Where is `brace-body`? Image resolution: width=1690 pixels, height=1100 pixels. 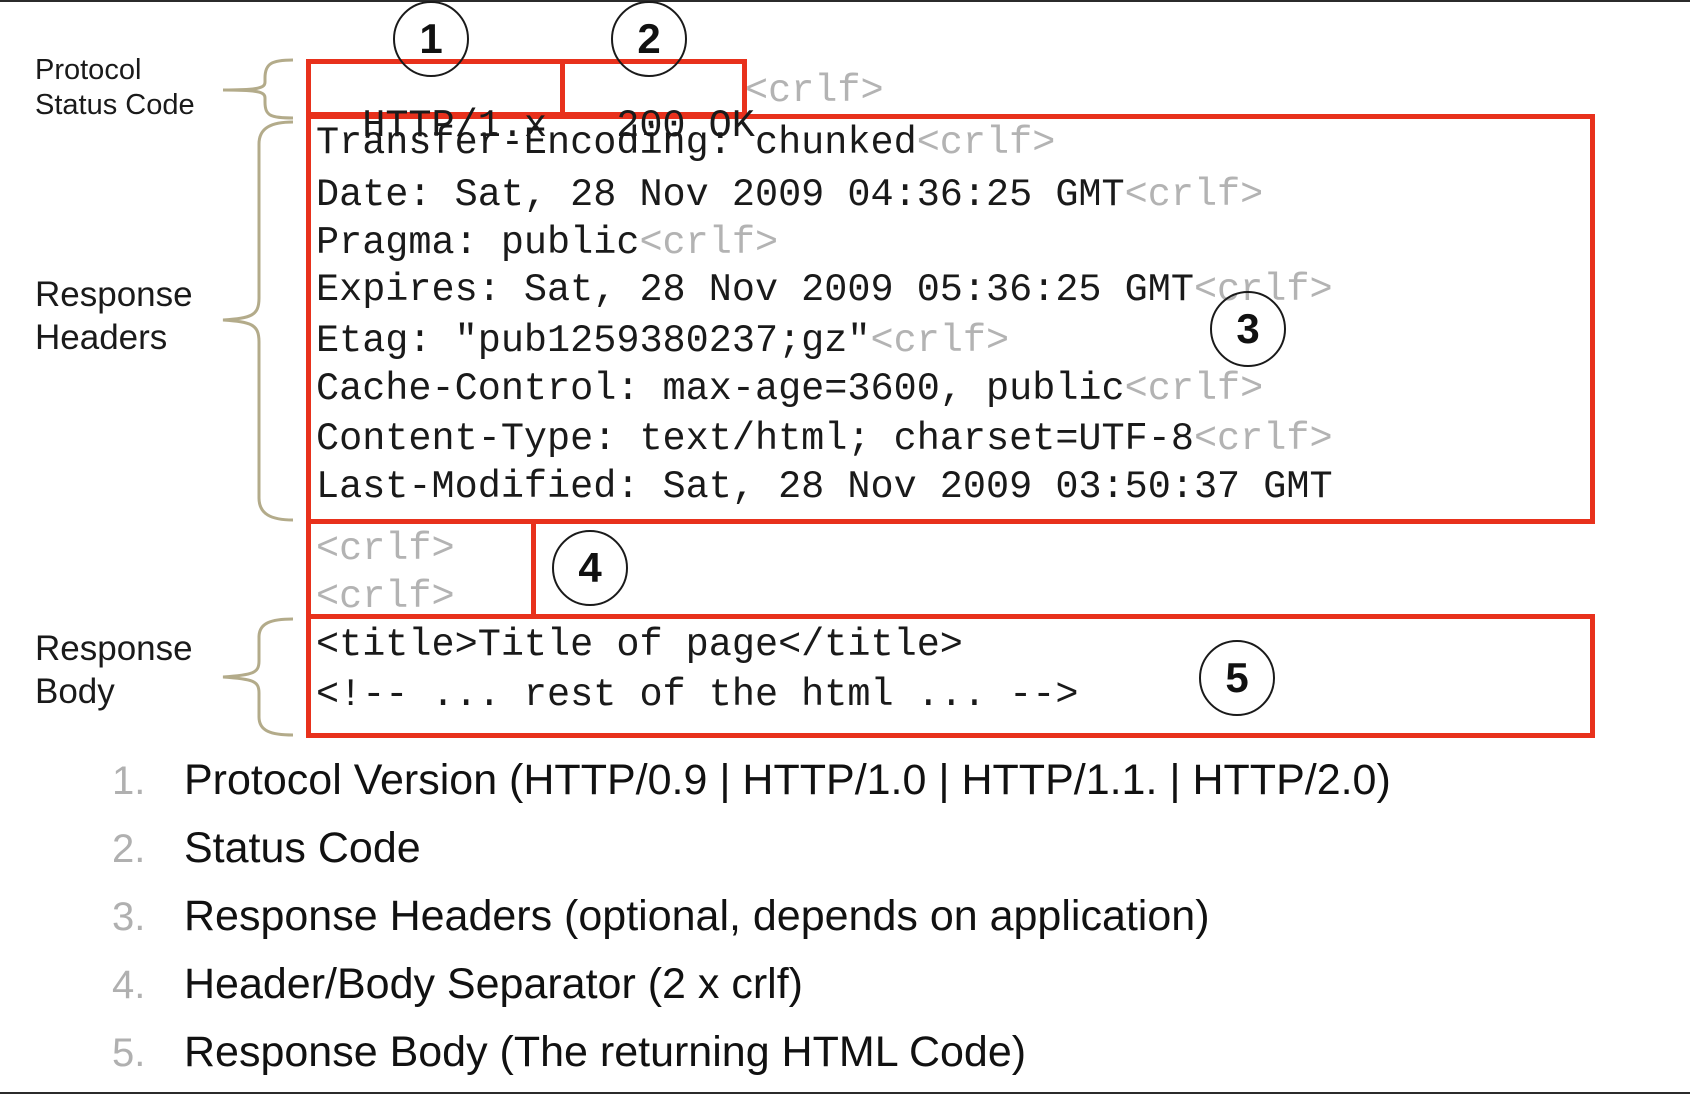 brace-body is located at coordinates (258, 677).